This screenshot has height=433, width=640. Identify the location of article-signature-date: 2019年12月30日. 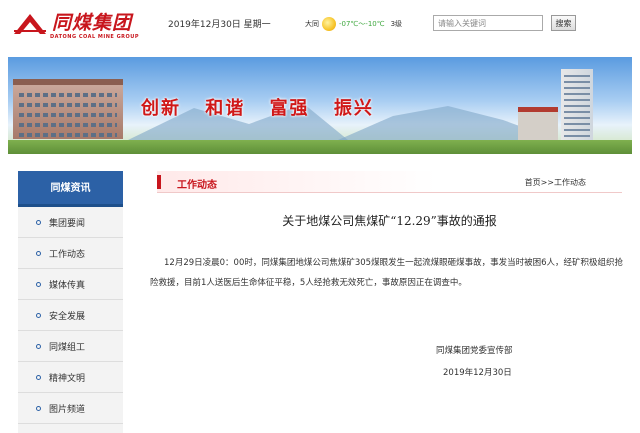
(477, 373).